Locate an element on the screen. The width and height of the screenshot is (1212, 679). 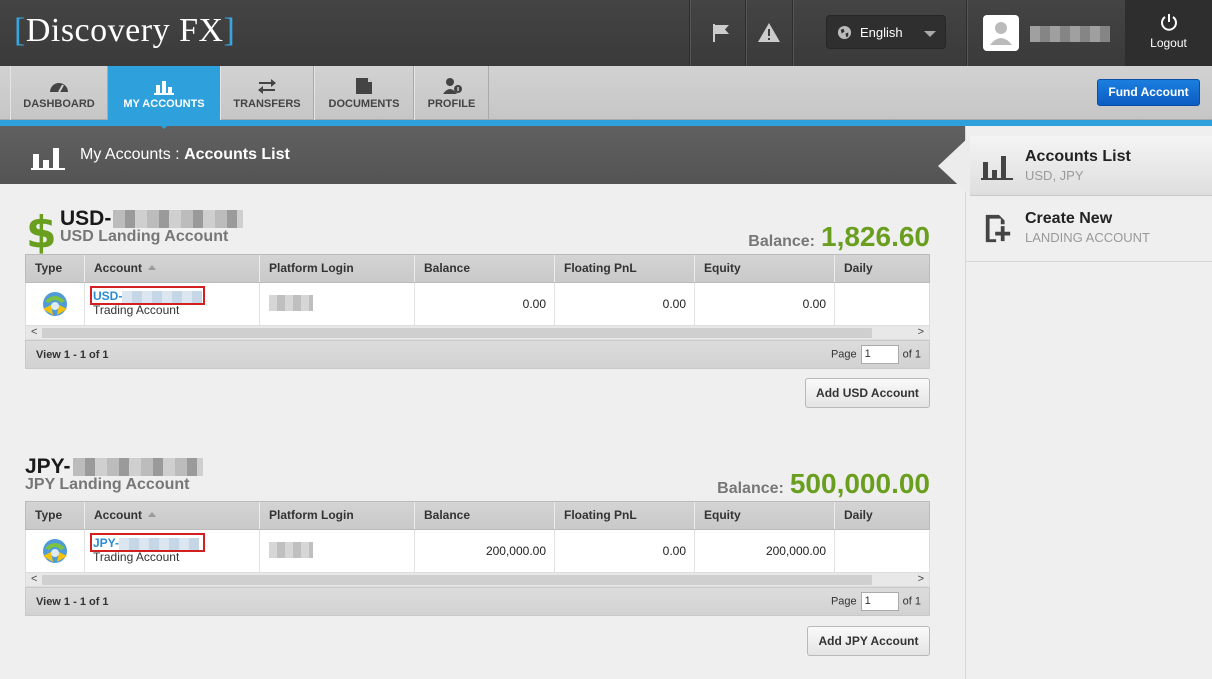
table-row: USD- Trading Account 0.00 0.00 0.00 is located at coordinates (477, 304).